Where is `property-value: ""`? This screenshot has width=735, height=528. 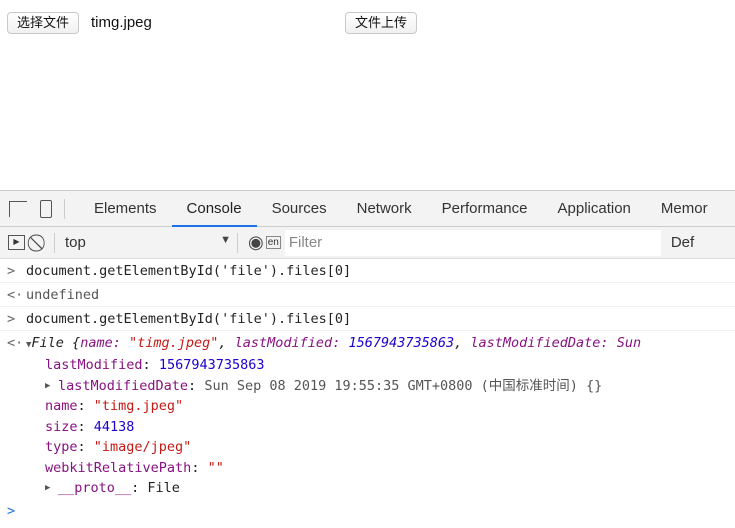 property-value: "" is located at coordinates (215, 467).